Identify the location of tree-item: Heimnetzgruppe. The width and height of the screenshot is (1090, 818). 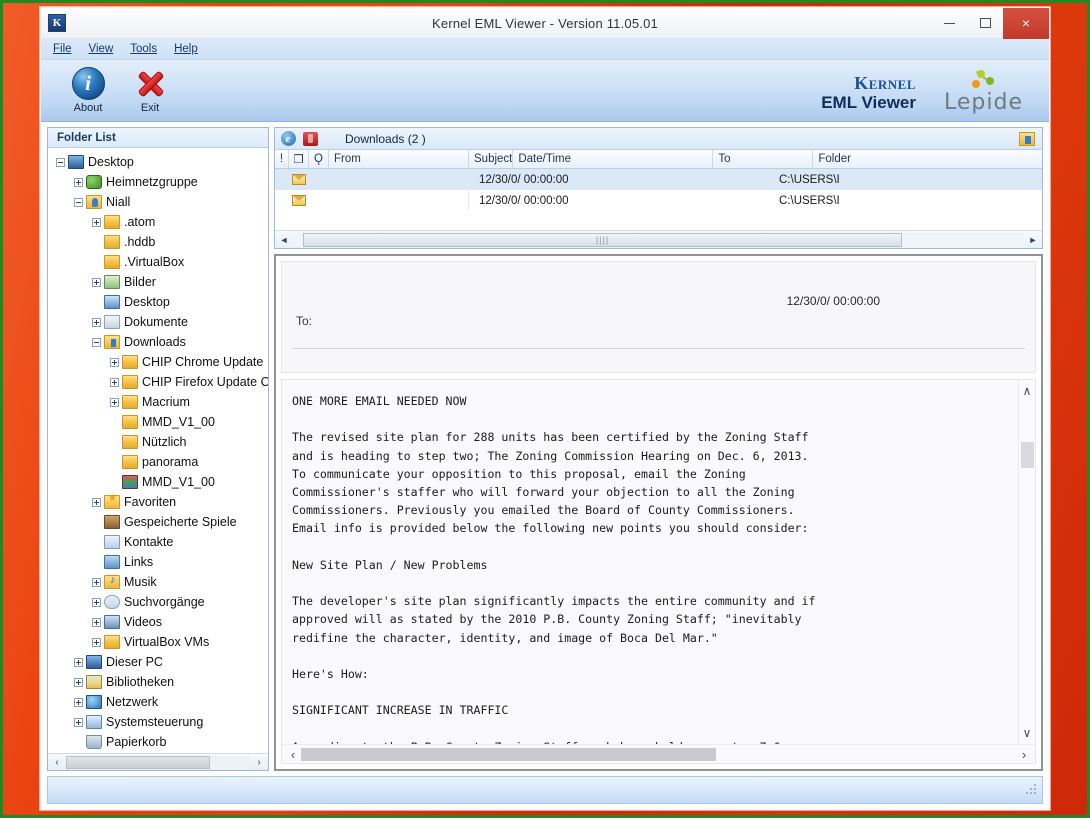
(158, 182).